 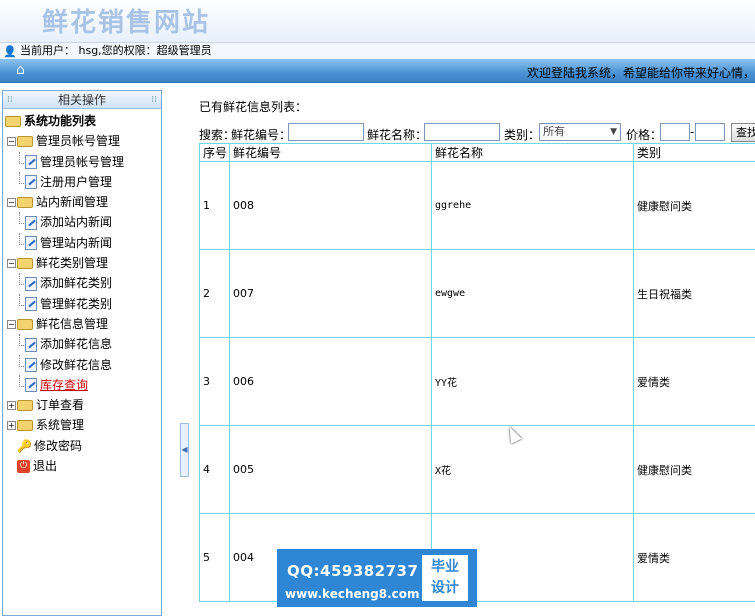 I want to click on table-header-row: 序号 鲜花编号 鲜花名称 类别, so click(x=477, y=152).